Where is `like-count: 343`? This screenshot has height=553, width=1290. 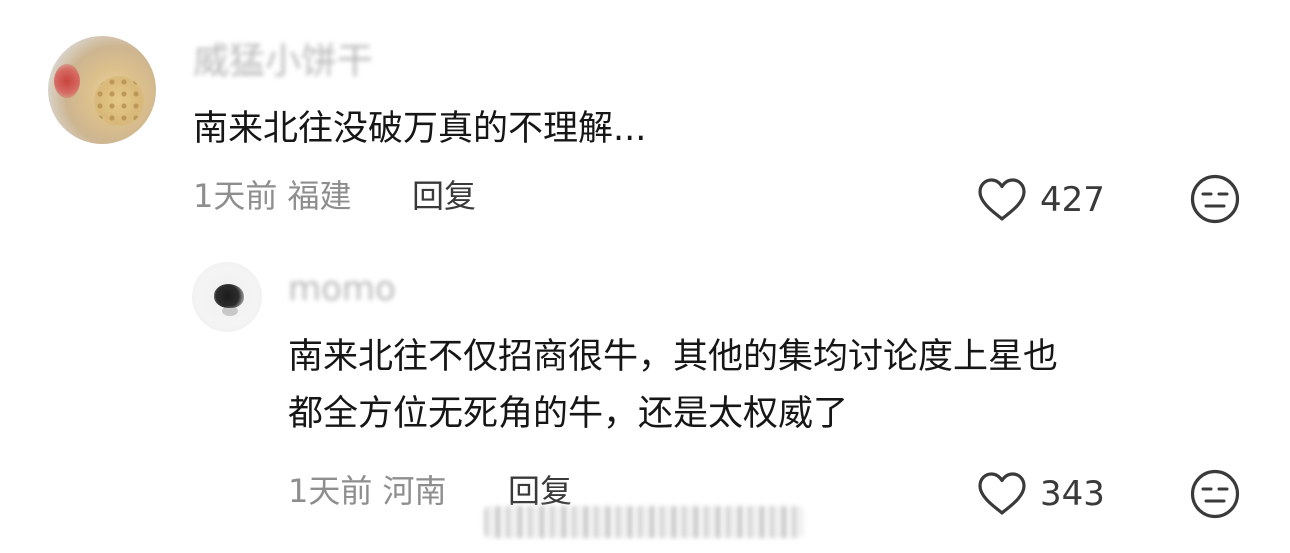
like-count: 343 is located at coordinates (1072, 494).